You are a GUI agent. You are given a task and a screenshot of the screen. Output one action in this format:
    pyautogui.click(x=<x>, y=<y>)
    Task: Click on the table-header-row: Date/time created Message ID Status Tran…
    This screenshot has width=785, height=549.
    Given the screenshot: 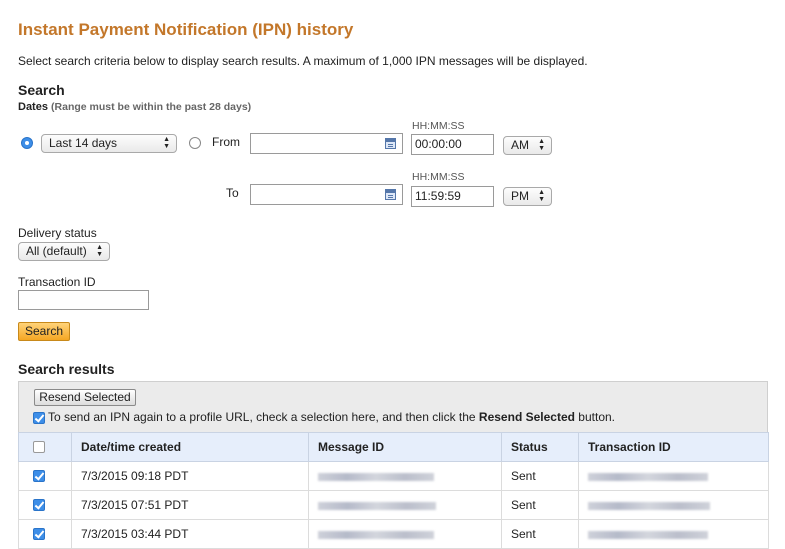 What is the action you would take?
    pyautogui.click(x=393, y=447)
    